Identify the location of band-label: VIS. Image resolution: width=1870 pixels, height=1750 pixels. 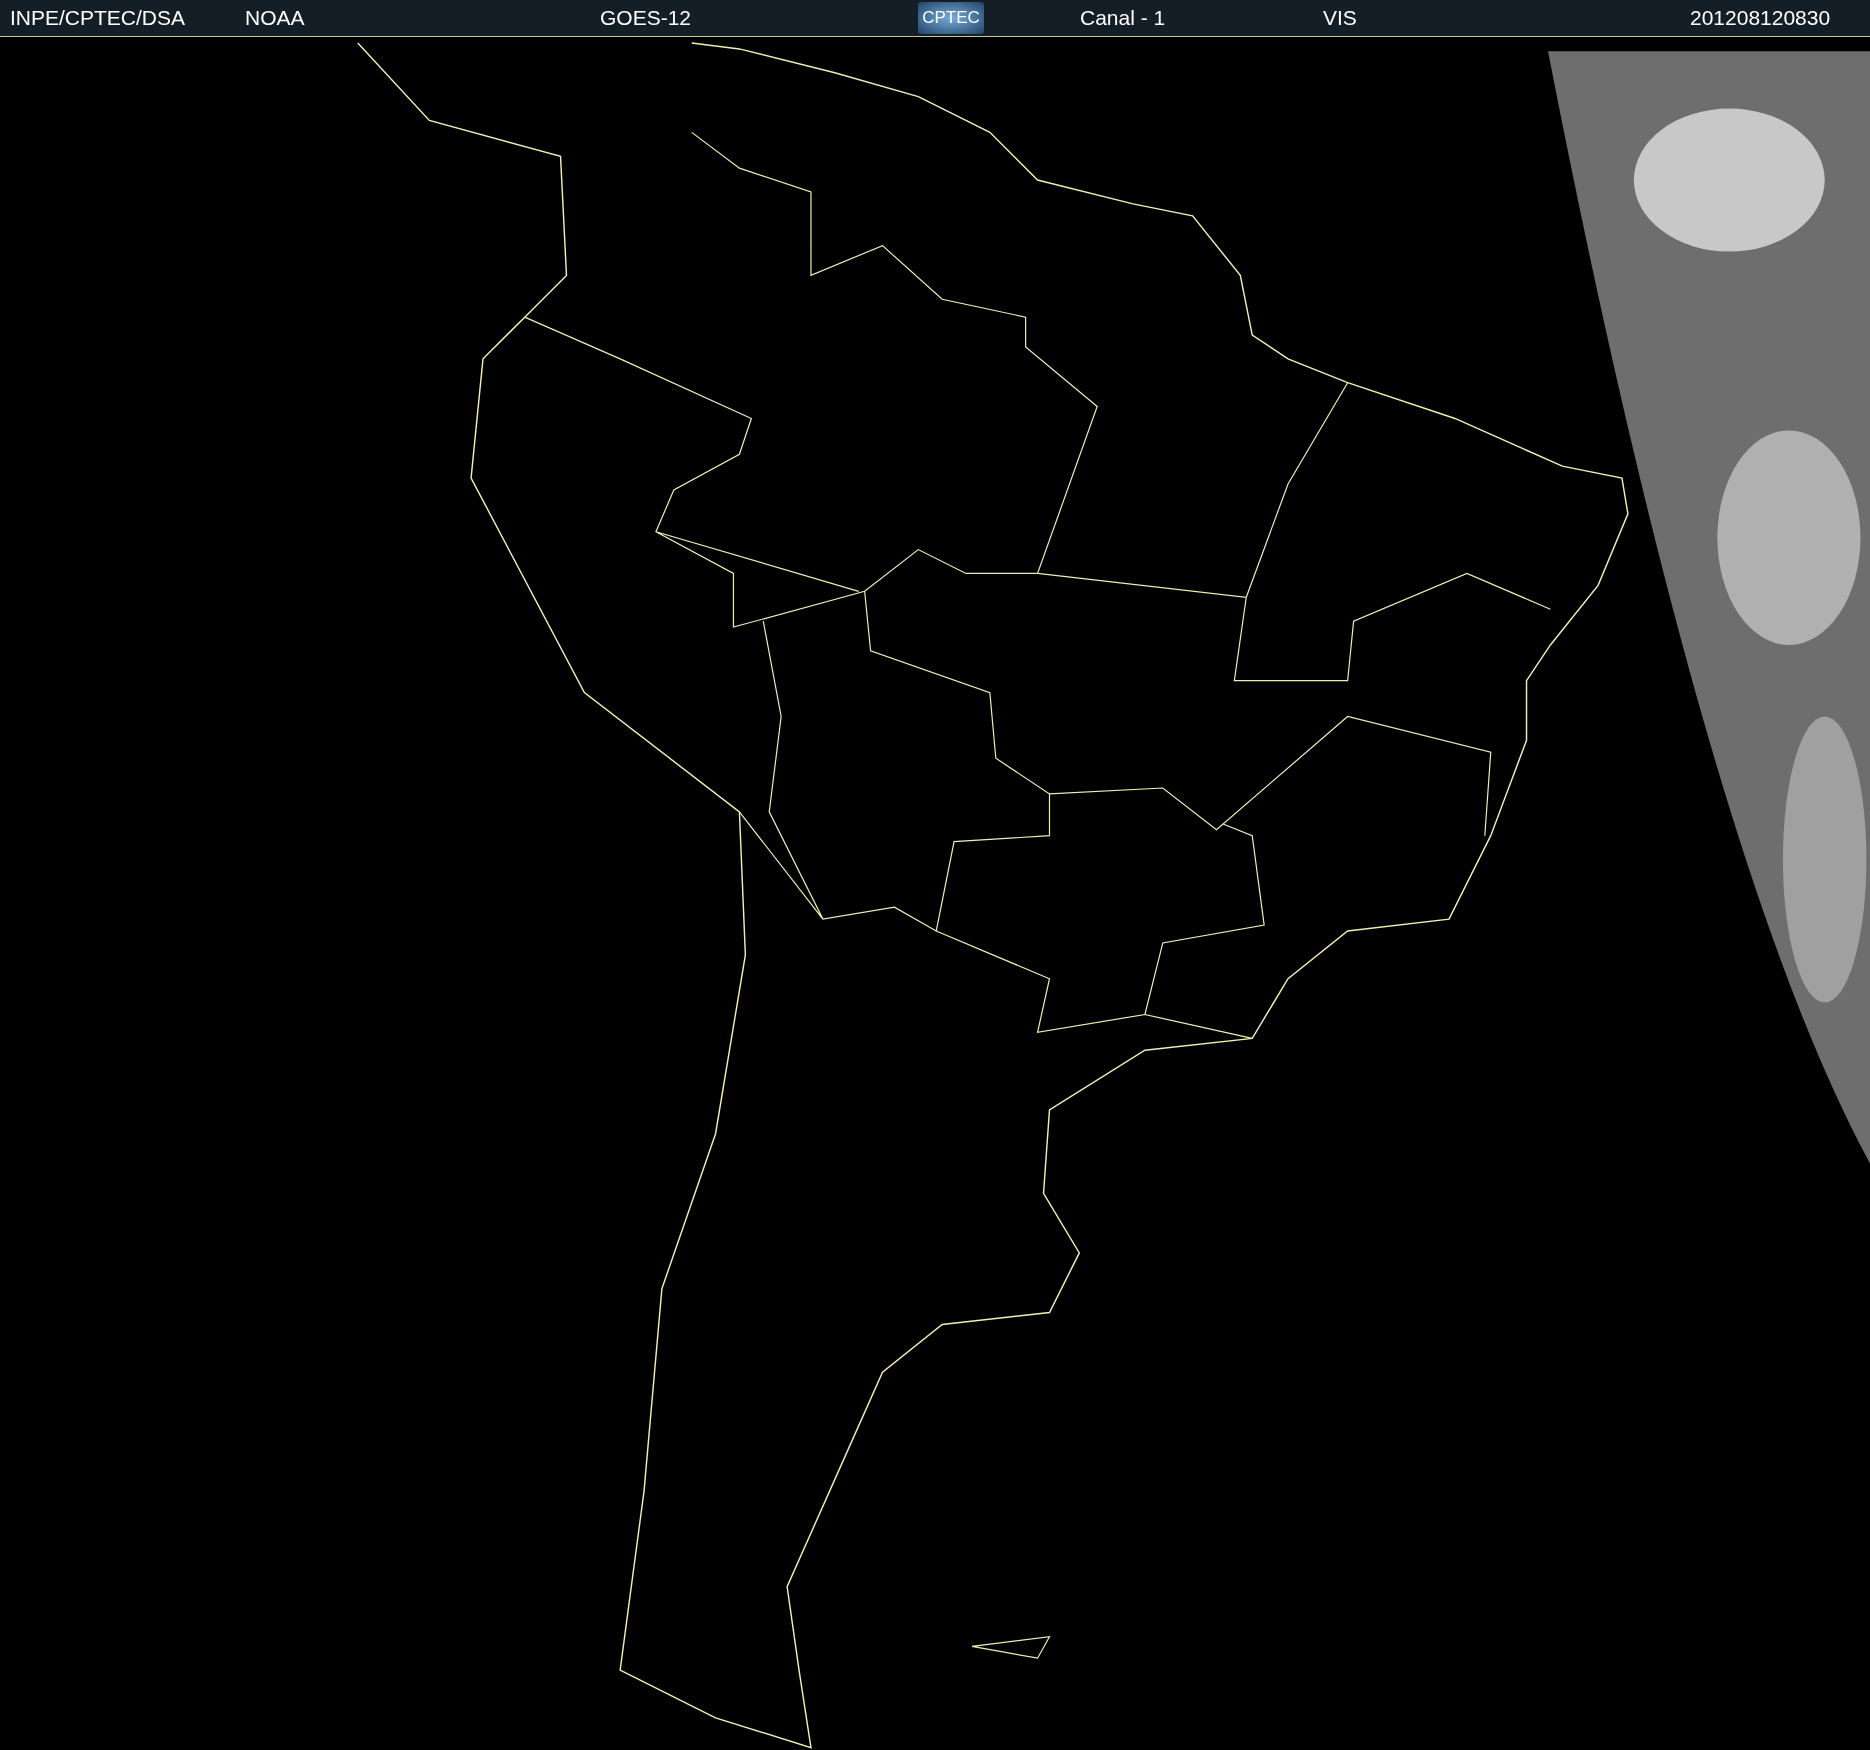
(1340, 18).